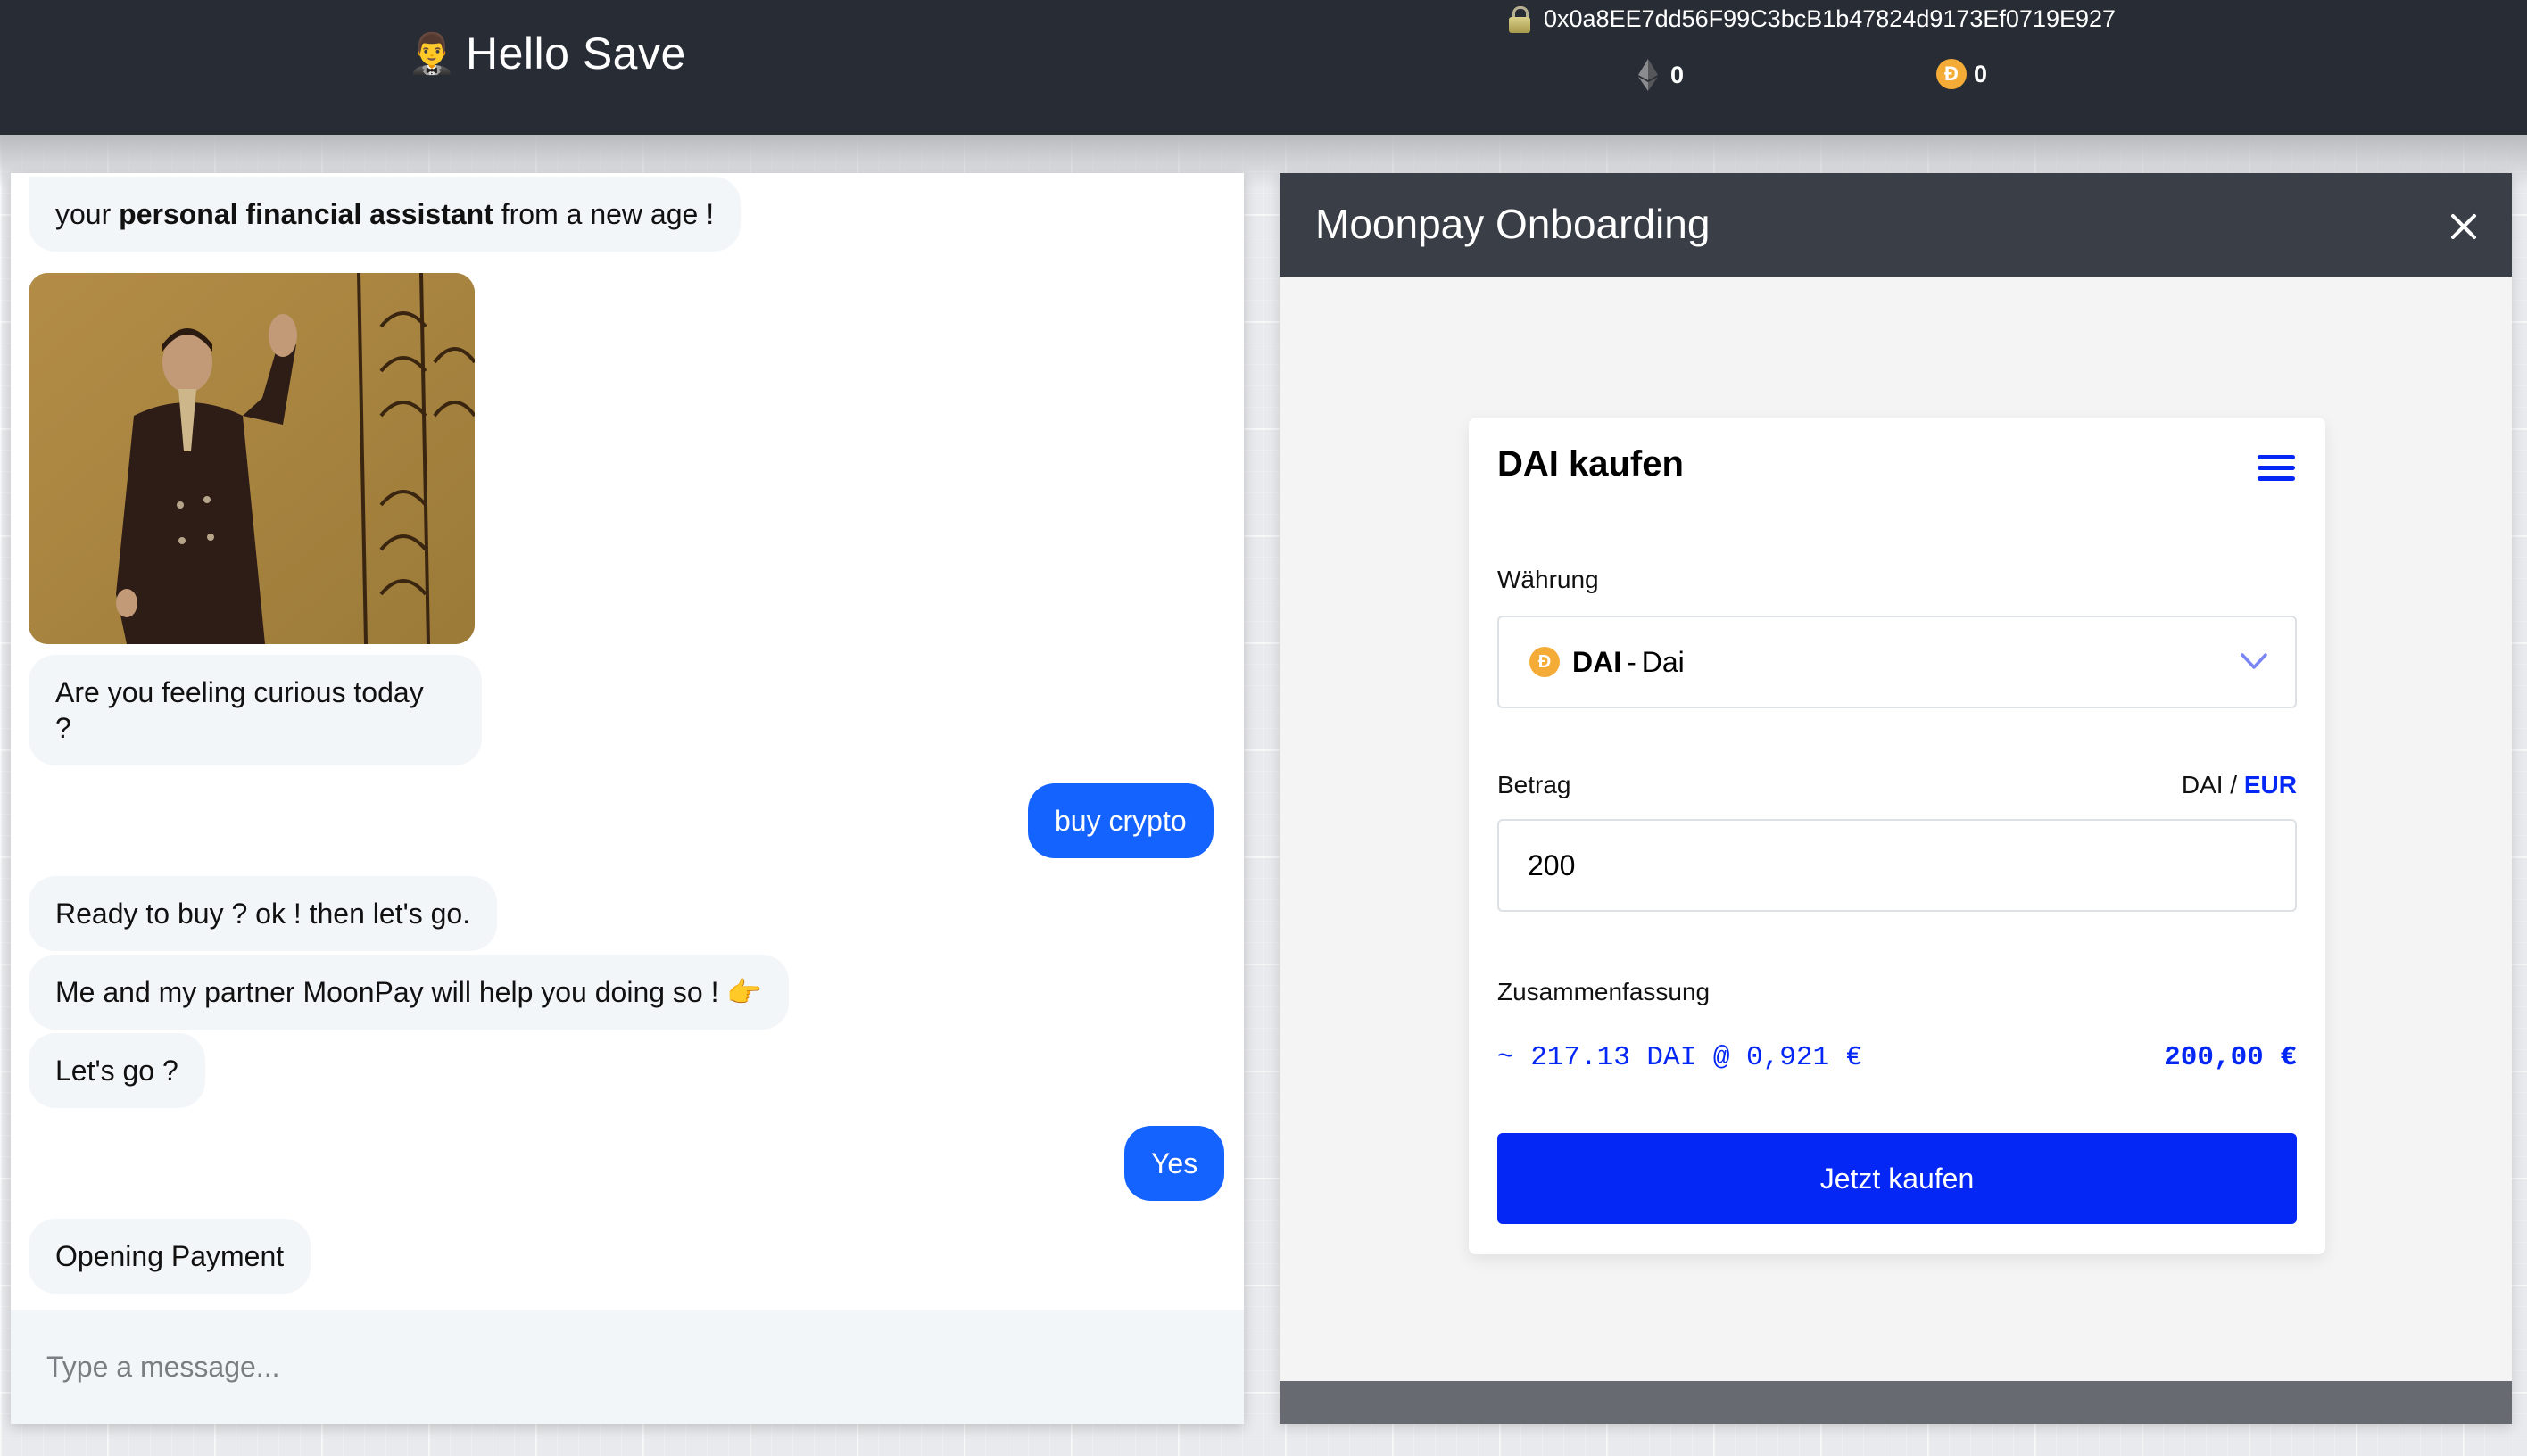 Image resolution: width=2527 pixels, height=1456 pixels. Describe the element at coordinates (2230, 1057) in the screenshot. I see `summary-total: 200,00 €` at that location.